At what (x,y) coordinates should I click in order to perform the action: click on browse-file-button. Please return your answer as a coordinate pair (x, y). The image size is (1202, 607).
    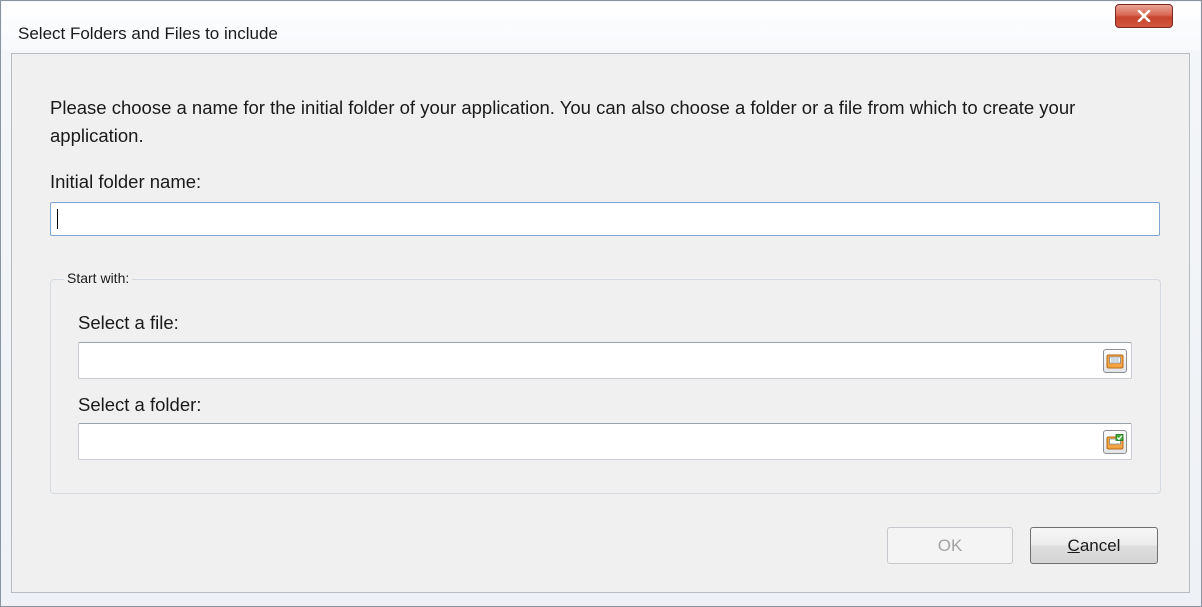
    Looking at the image, I should click on (1115, 361).